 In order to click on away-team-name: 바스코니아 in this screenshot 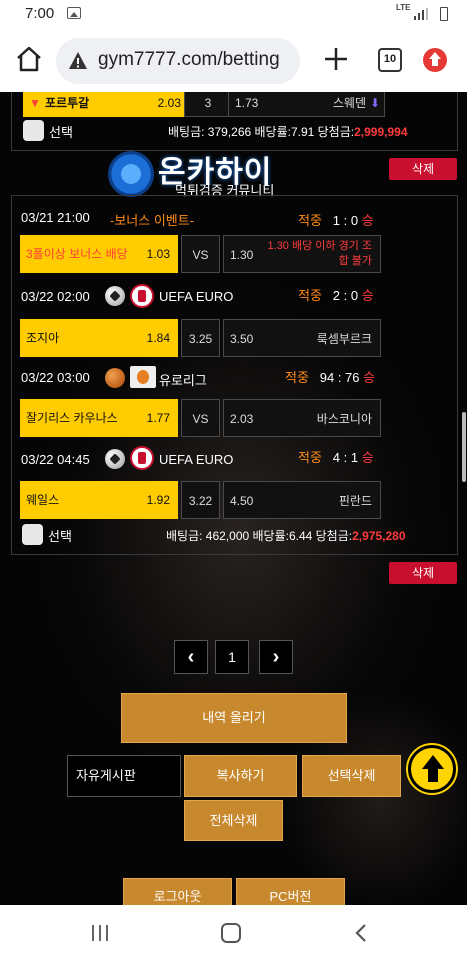, I will do `click(344, 419)`.